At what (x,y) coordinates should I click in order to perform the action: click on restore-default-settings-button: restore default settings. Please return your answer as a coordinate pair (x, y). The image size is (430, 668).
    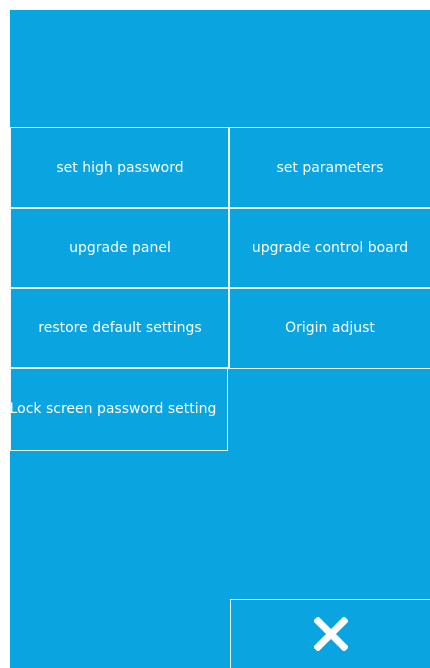
    Looking at the image, I should click on (120, 328).